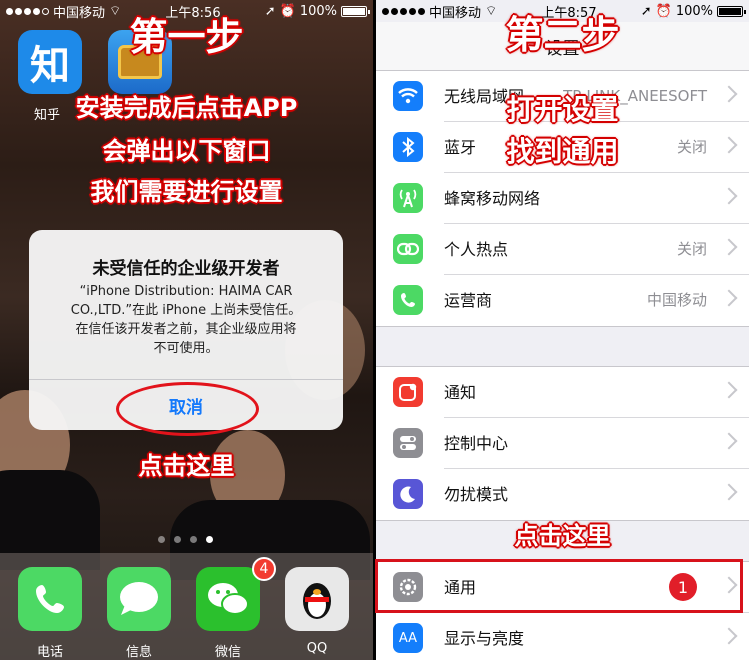 The image size is (749, 660). I want to click on step1-title: 第一步, so click(186, 37).